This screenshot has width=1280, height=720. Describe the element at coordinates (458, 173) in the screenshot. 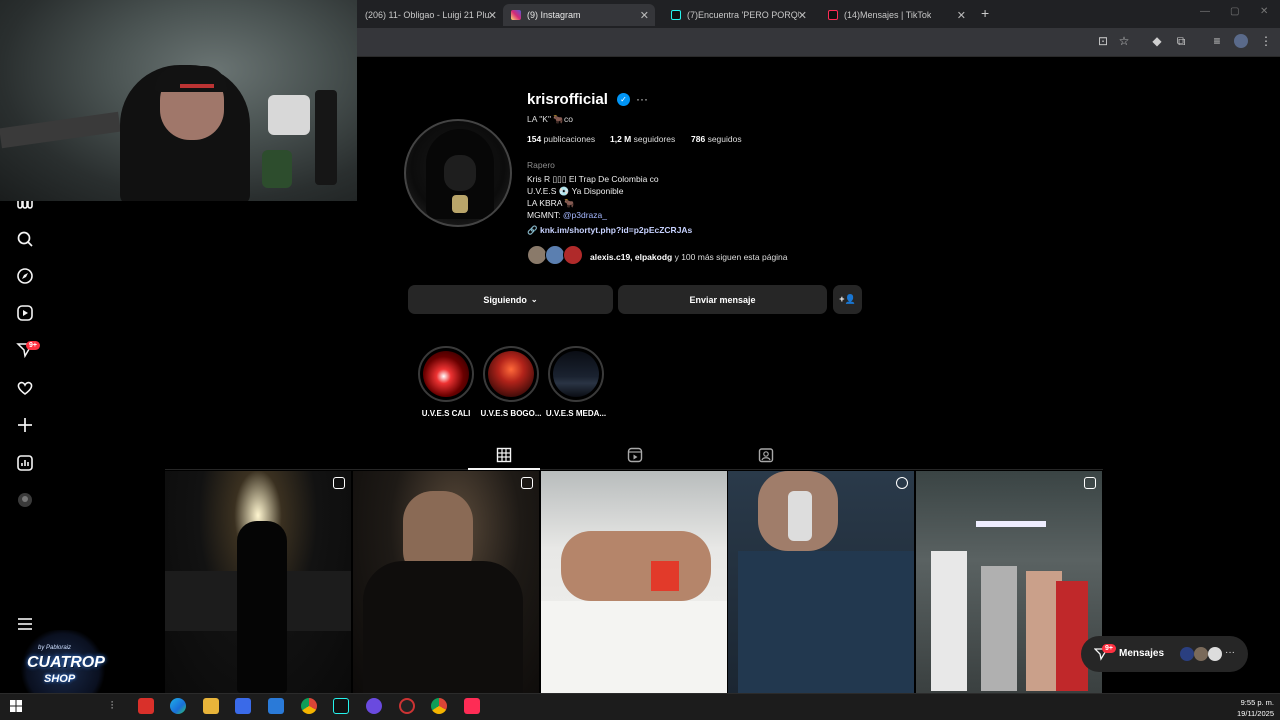

I see `profile-avatar` at that location.